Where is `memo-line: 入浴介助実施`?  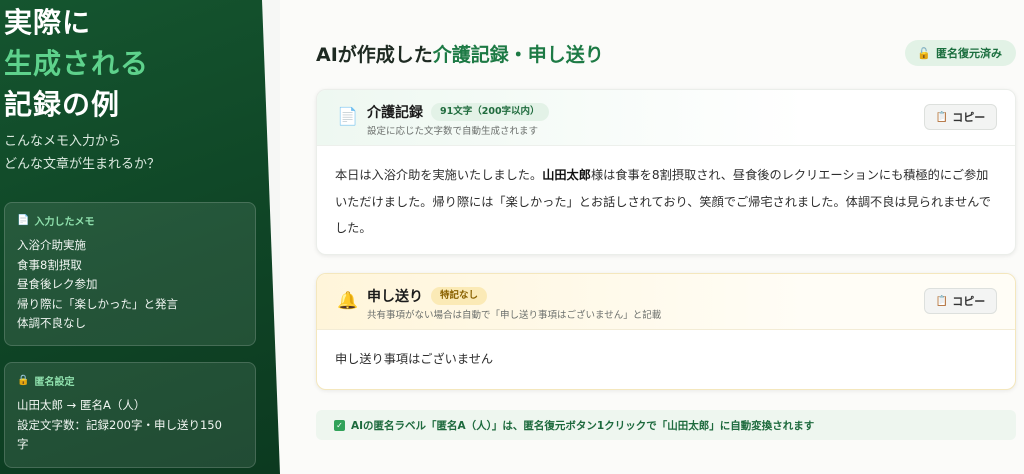
memo-line: 入浴介助実施 is located at coordinates (51, 245).